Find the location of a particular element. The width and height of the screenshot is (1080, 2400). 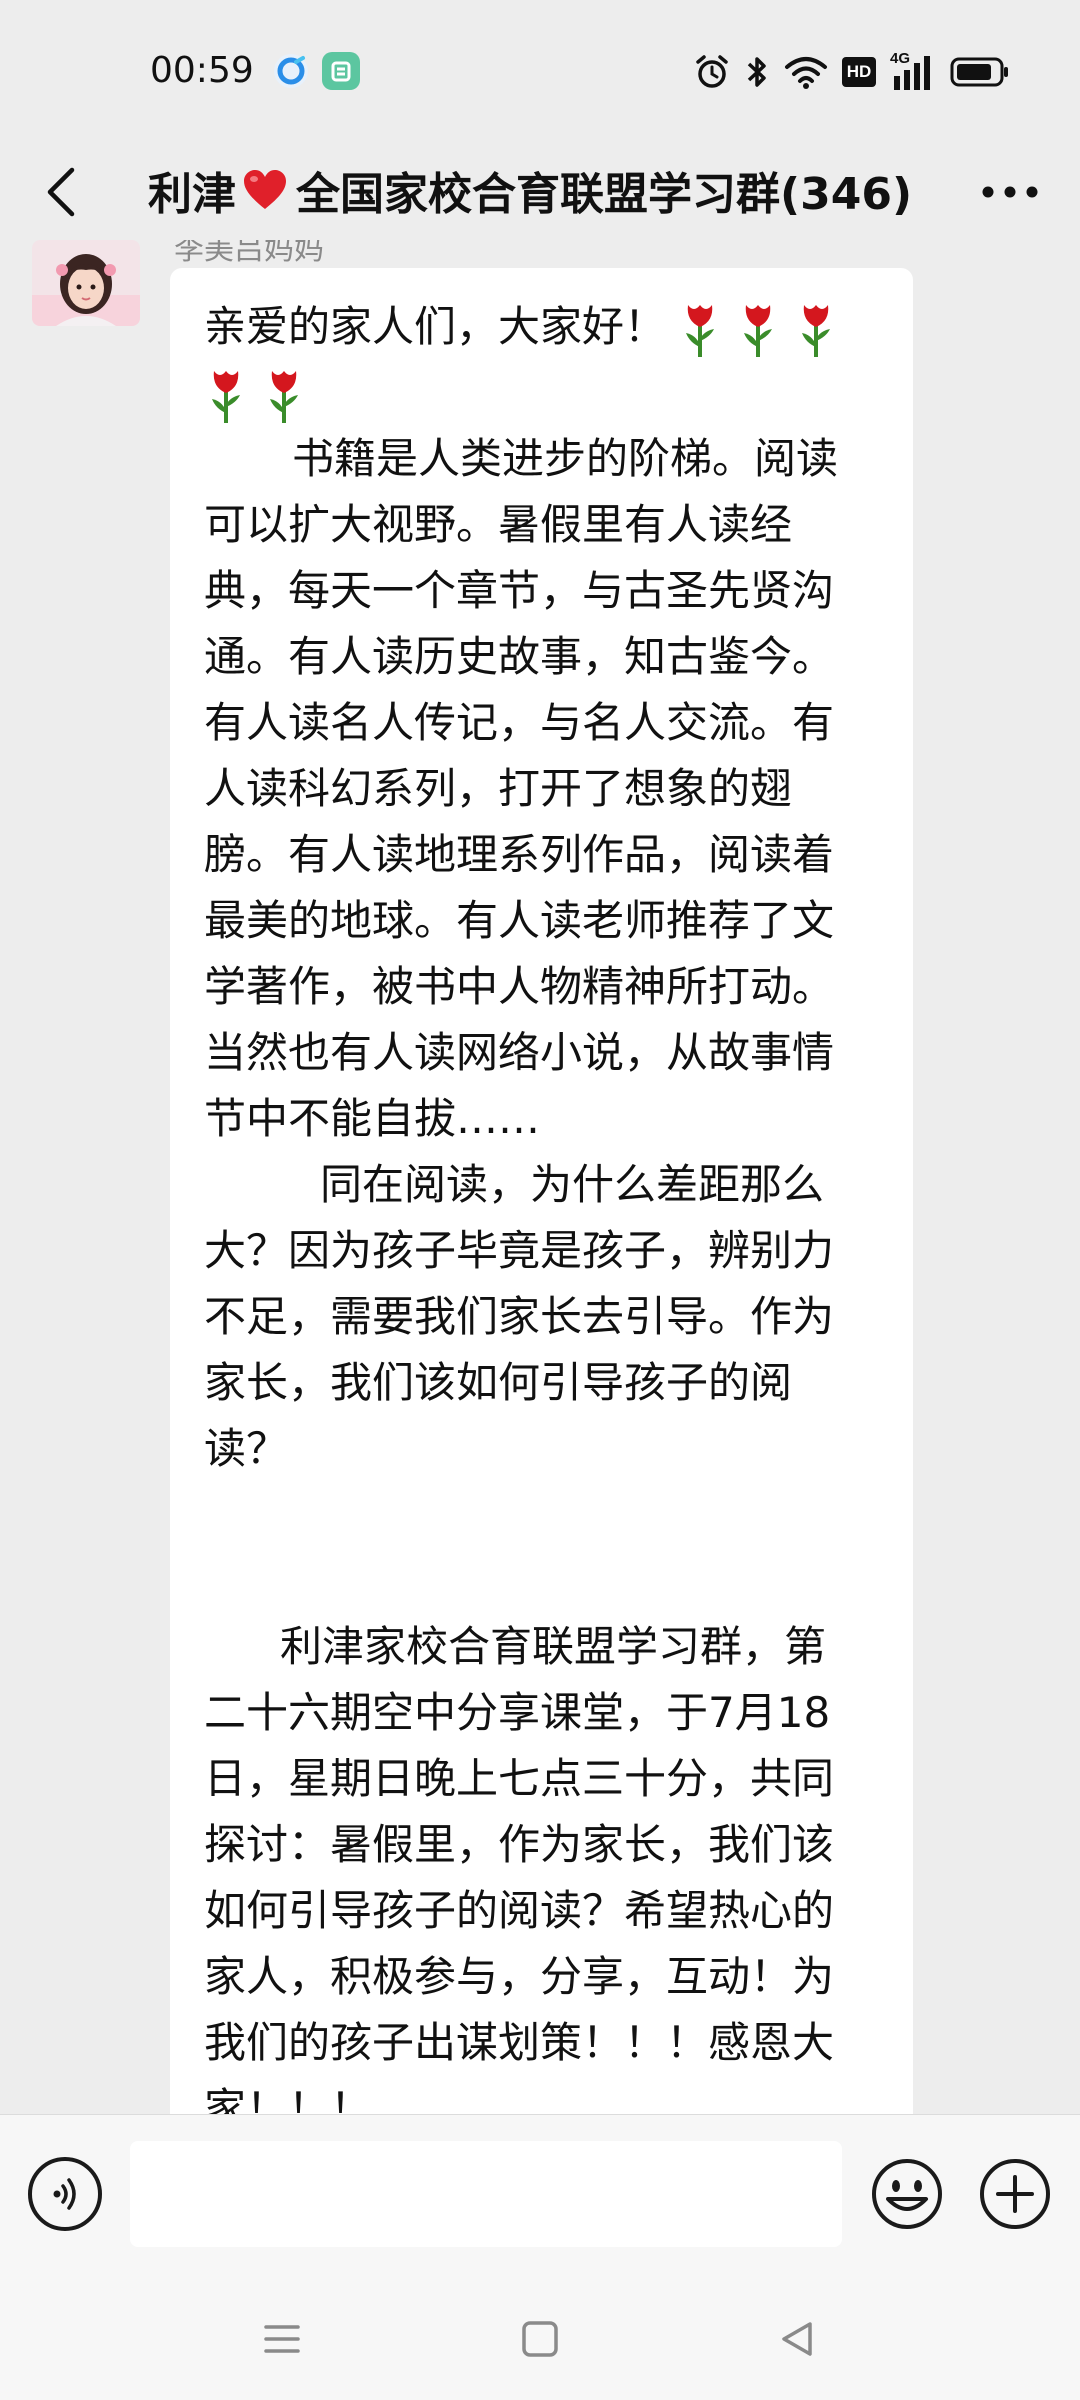

message-line: 我们的孩子出谋划策！！！感恩大 is located at coordinates (519, 2042).